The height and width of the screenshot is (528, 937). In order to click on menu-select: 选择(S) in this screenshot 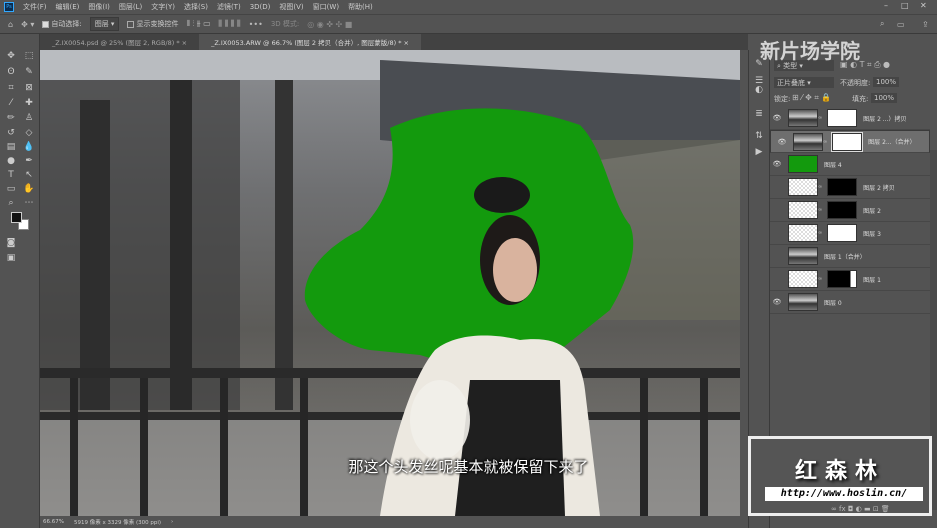, I will do `click(196, 7)`.